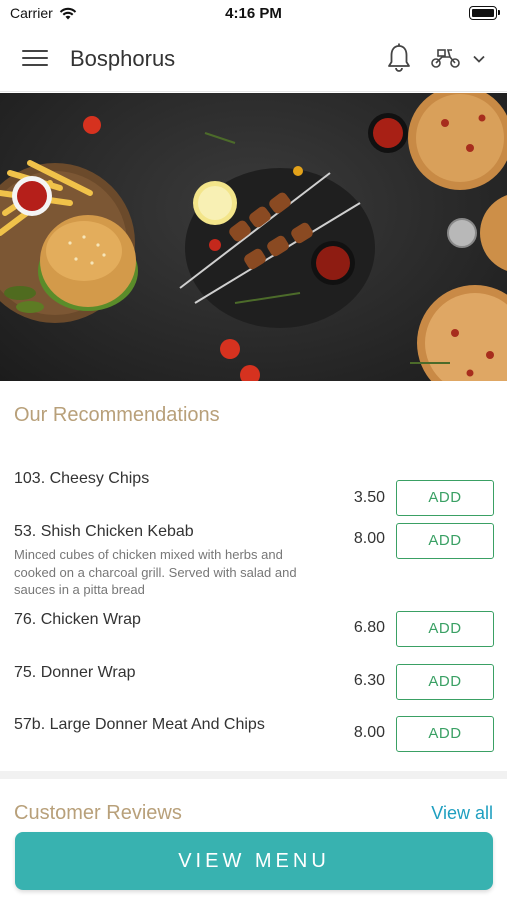 Image resolution: width=507 pixels, height=900 pixels. I want to click on scooter-icon, so click(446, 58).